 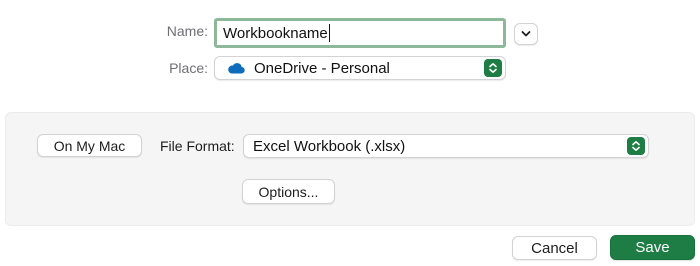 I want to click on name-input-value: Workbookname, so click(x=275, y=33).